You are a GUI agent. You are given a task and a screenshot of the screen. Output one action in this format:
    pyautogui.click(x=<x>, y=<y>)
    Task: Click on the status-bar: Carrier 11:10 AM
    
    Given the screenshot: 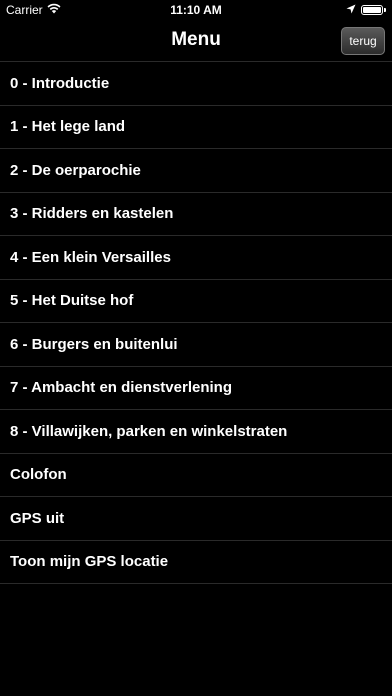 What is the action you would take?
    pyautogui.click(x=196, y=10)
    